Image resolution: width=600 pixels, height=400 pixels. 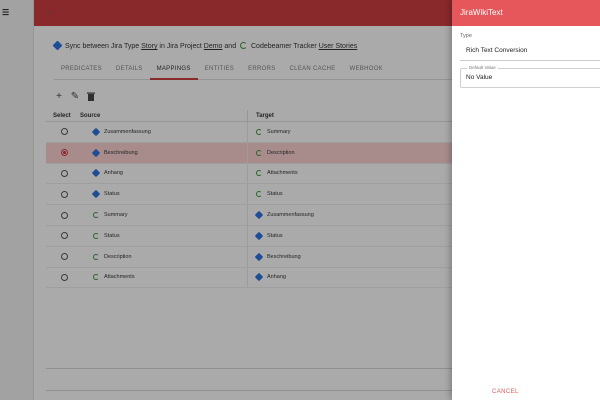 What do you see at coordinates (530, 60) in the screenshot?
I see `type-underline` at bounding box center [530, 60].